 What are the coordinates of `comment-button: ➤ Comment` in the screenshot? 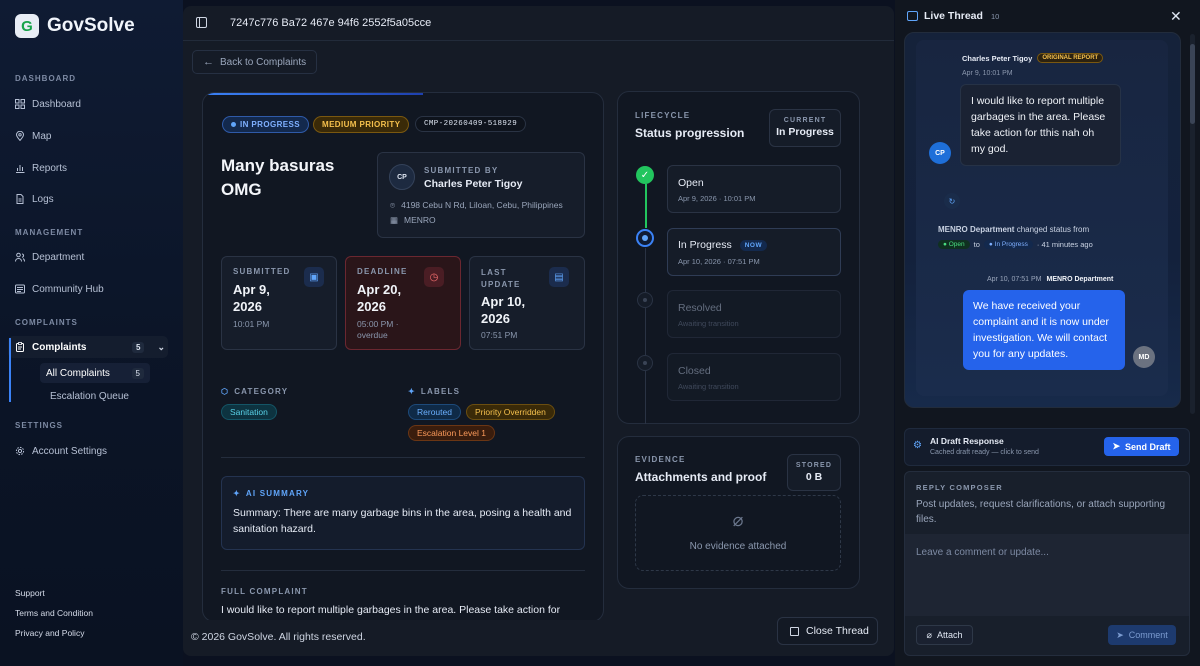 It's located at (1142, 635).